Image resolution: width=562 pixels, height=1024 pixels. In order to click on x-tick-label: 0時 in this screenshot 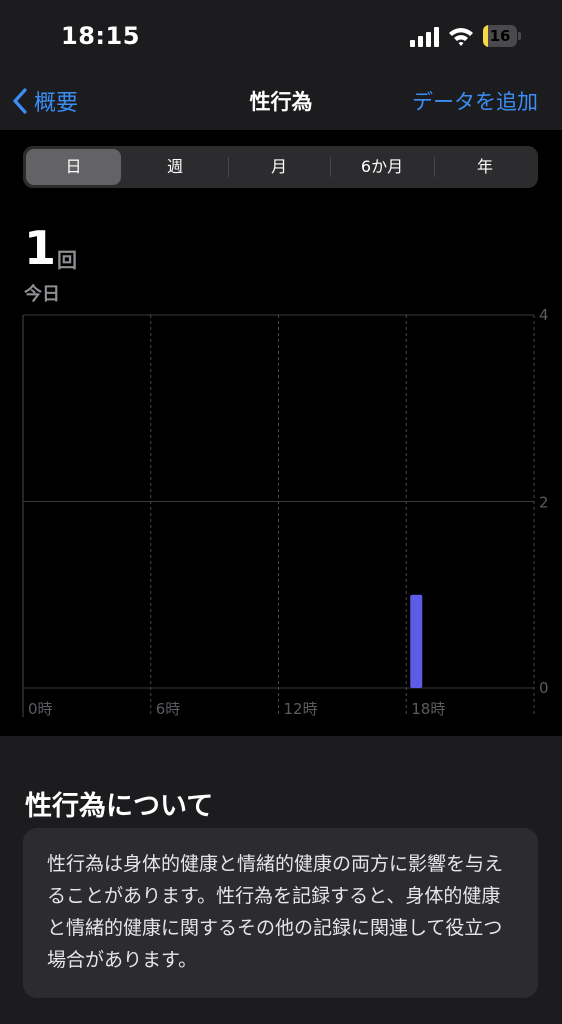, I will do `click(40, 709)`.